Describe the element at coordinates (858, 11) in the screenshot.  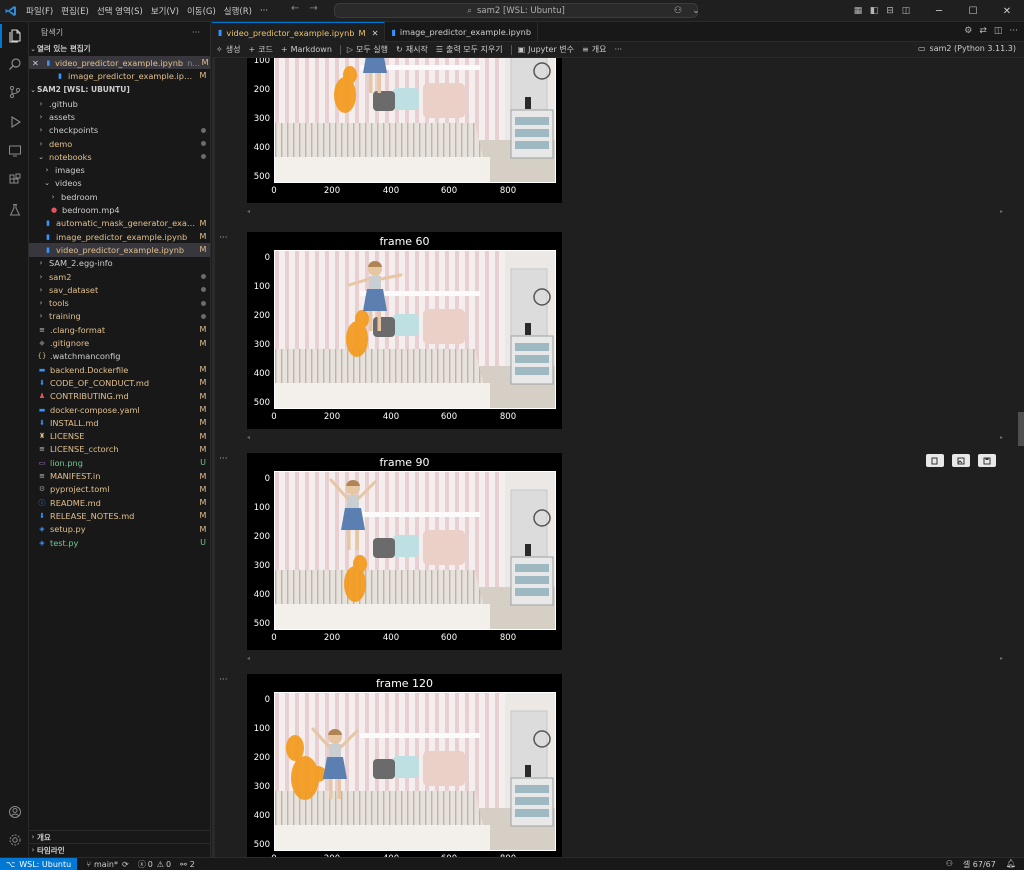
I see `layout-customize-icon: ▦` at that location.